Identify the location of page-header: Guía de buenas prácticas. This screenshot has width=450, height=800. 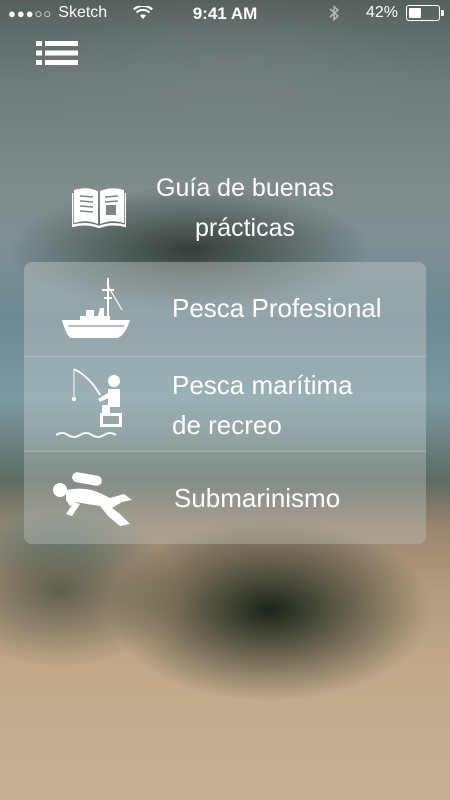
(240, 208).